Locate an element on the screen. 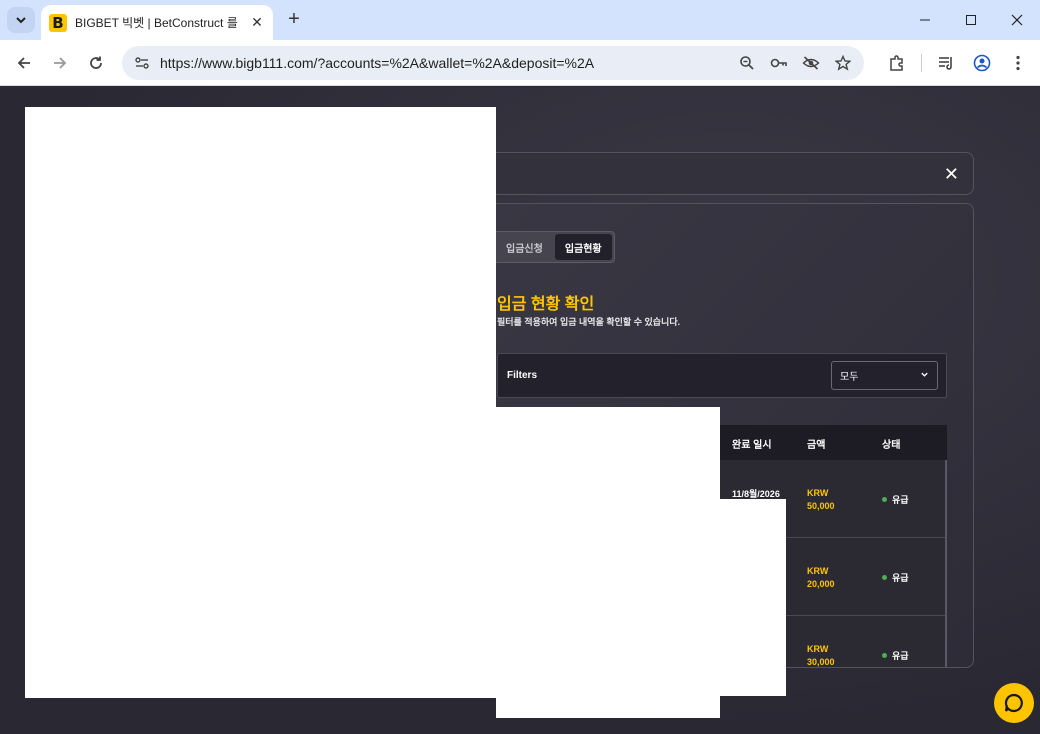 Image resolution: width=1040 pixels, height=734 pixels. back-arrow-icon is located at coordinates (24, 63).